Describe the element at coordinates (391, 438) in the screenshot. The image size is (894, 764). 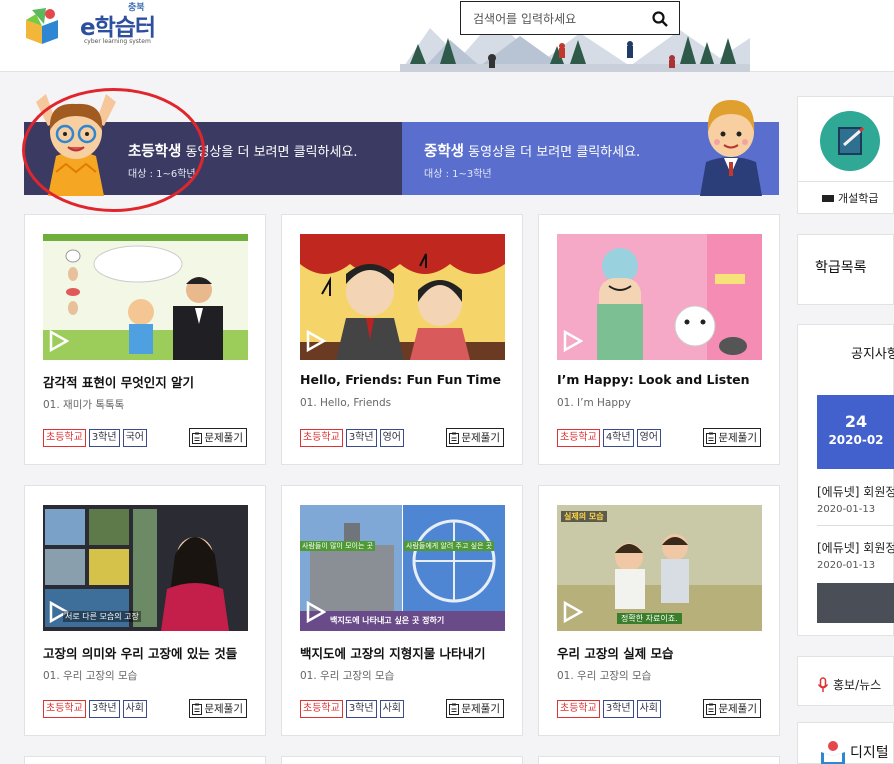
I see `subject-tag: 영어` at that location.